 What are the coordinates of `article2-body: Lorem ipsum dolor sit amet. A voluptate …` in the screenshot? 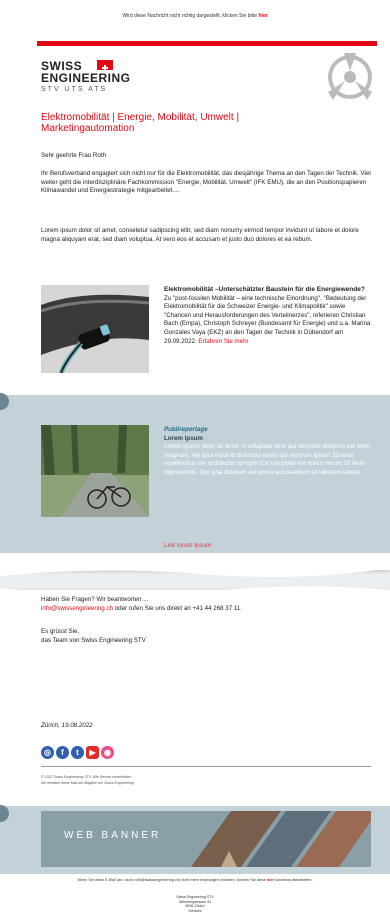 It's located at (267, 459).